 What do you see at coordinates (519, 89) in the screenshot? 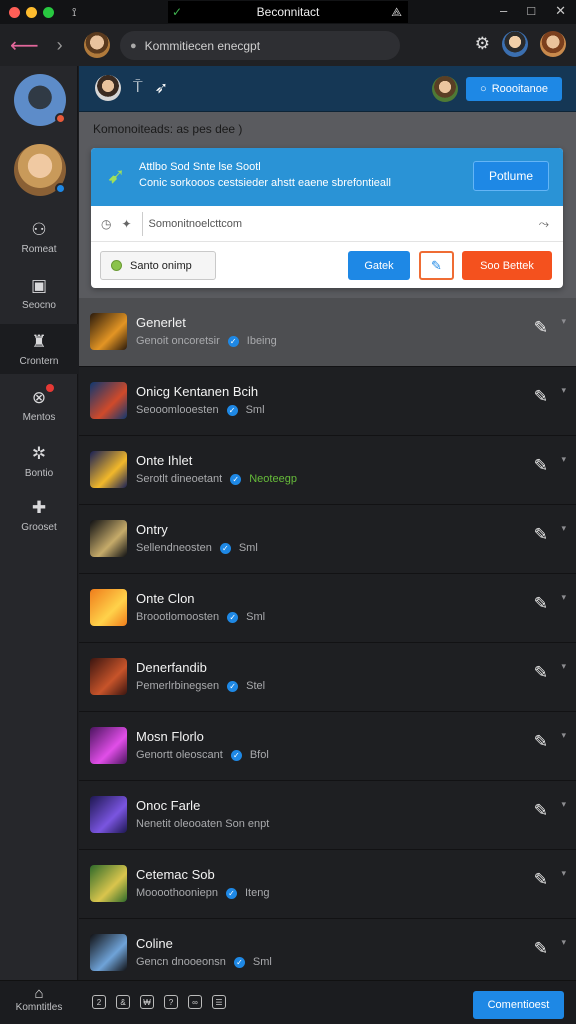
I see `header-button-label: Roooitanoe` at bounding box center [519, 89].